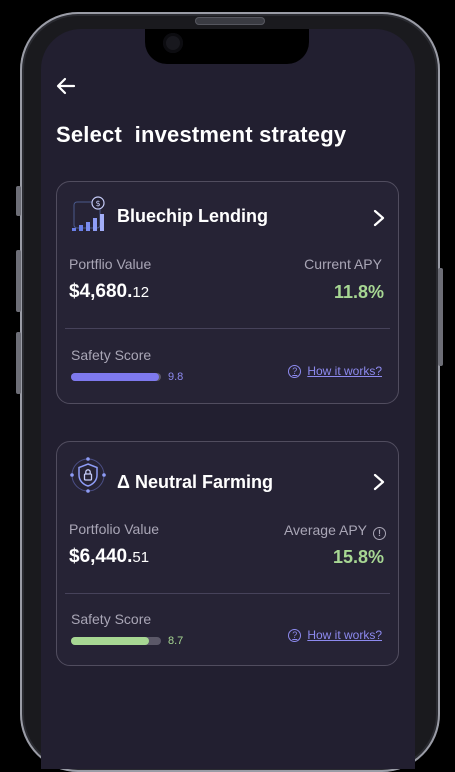  What do you see at coordinates (335, 531) in the screenshot?
I see `apy-label: Average APY!` at bounding box center [335, 531].